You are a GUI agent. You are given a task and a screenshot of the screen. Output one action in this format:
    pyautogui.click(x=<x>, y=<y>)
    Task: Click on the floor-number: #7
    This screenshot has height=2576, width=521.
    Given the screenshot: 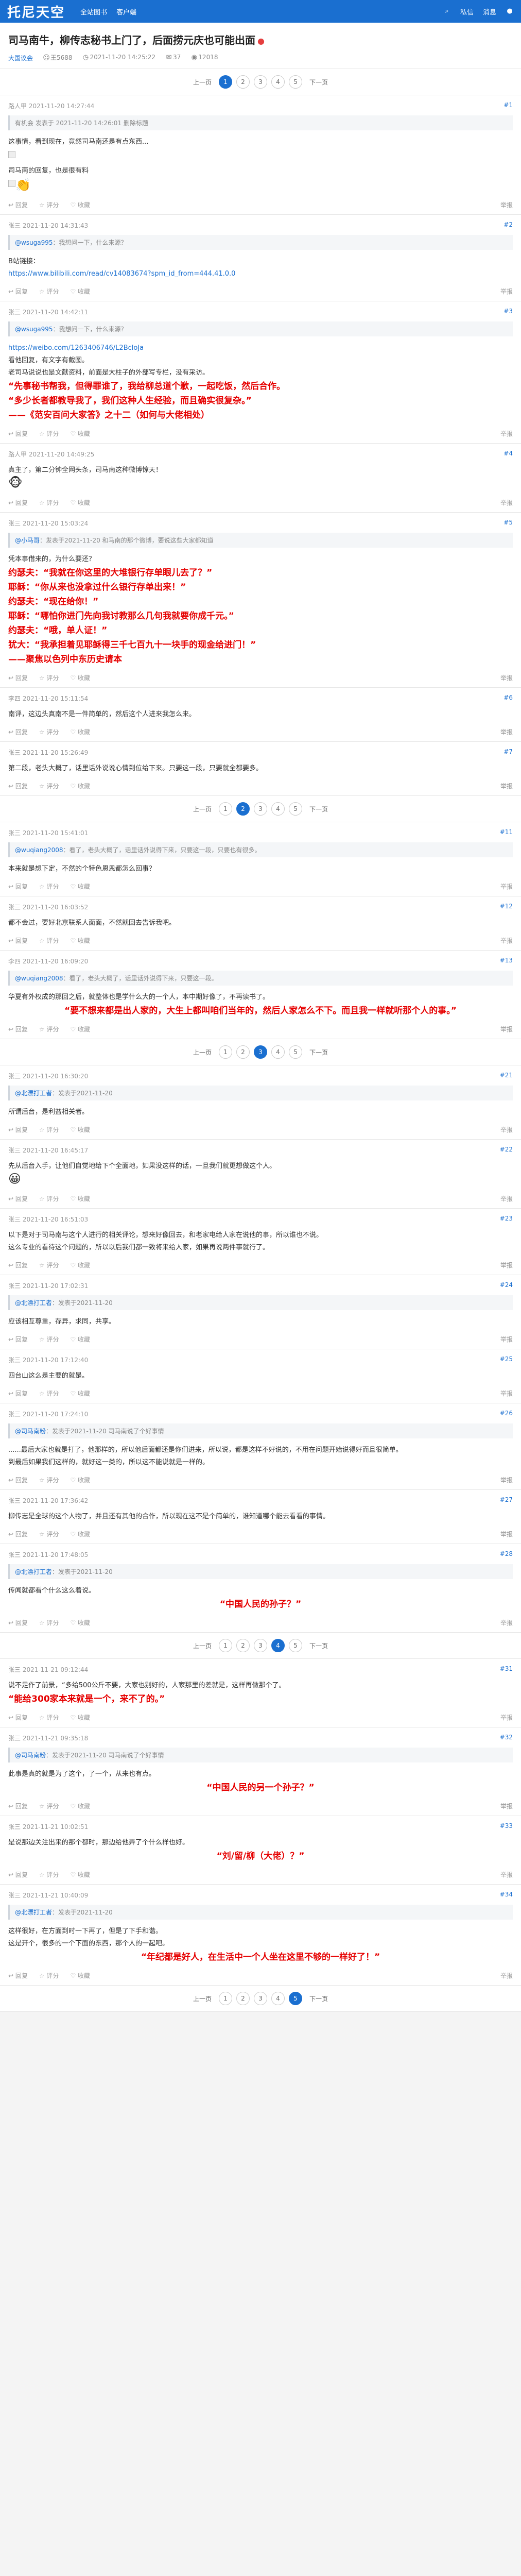 What is the action you would take?
    pyautogui.click(x=508, y=752)
    